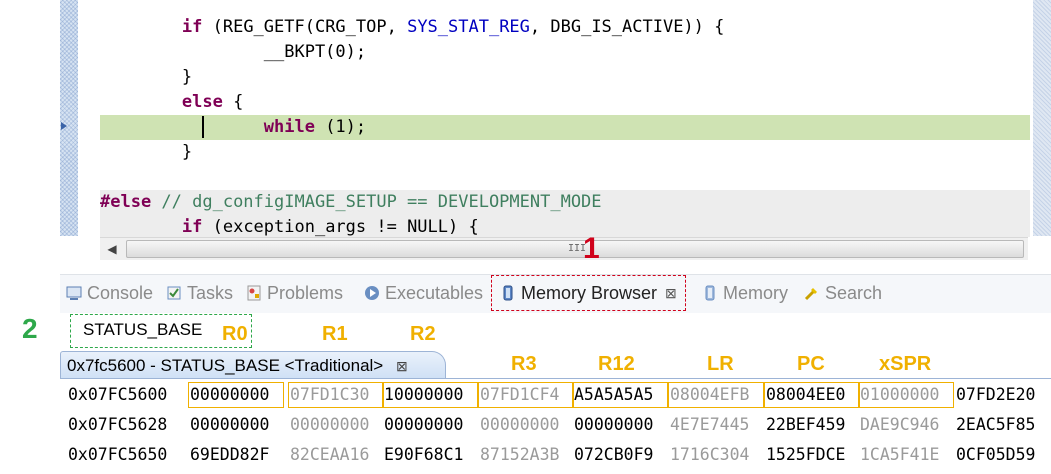  Describe the element at coordinates (812, 293) in the screenshot. I see `search-icon` at that location.